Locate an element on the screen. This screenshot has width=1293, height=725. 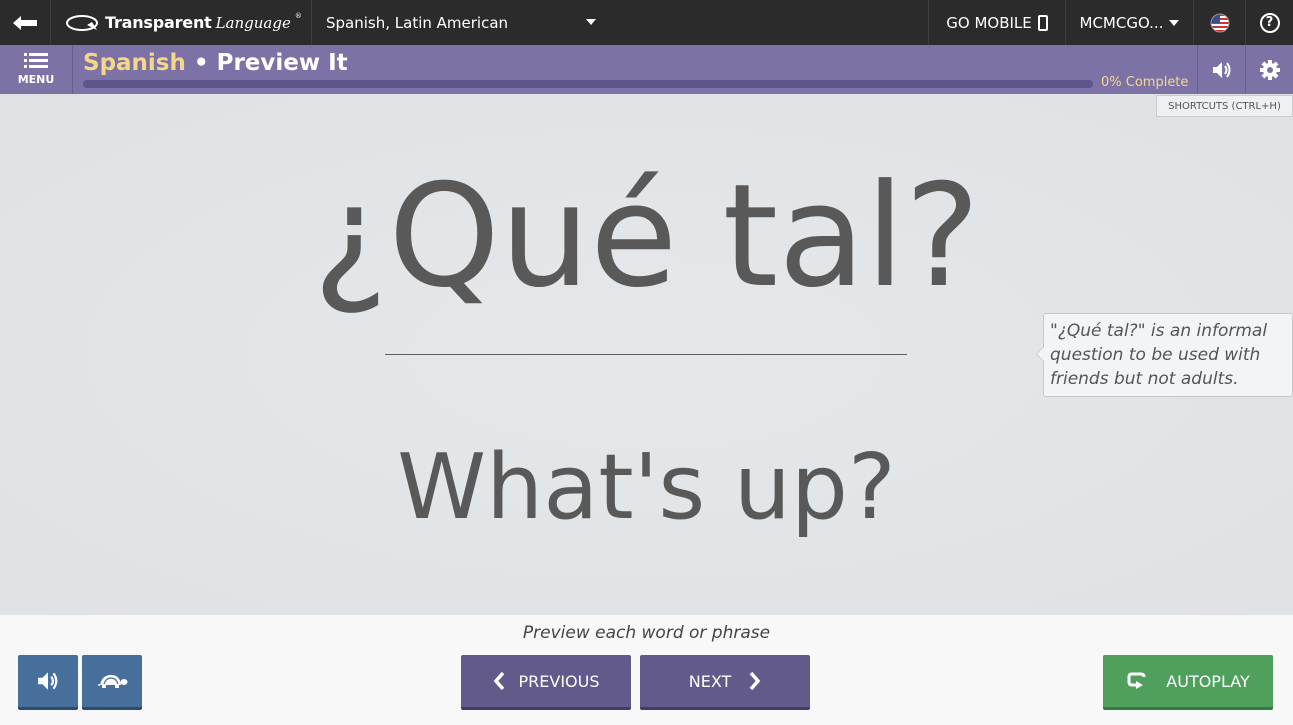
back-button is located at coordinates (25, 22).